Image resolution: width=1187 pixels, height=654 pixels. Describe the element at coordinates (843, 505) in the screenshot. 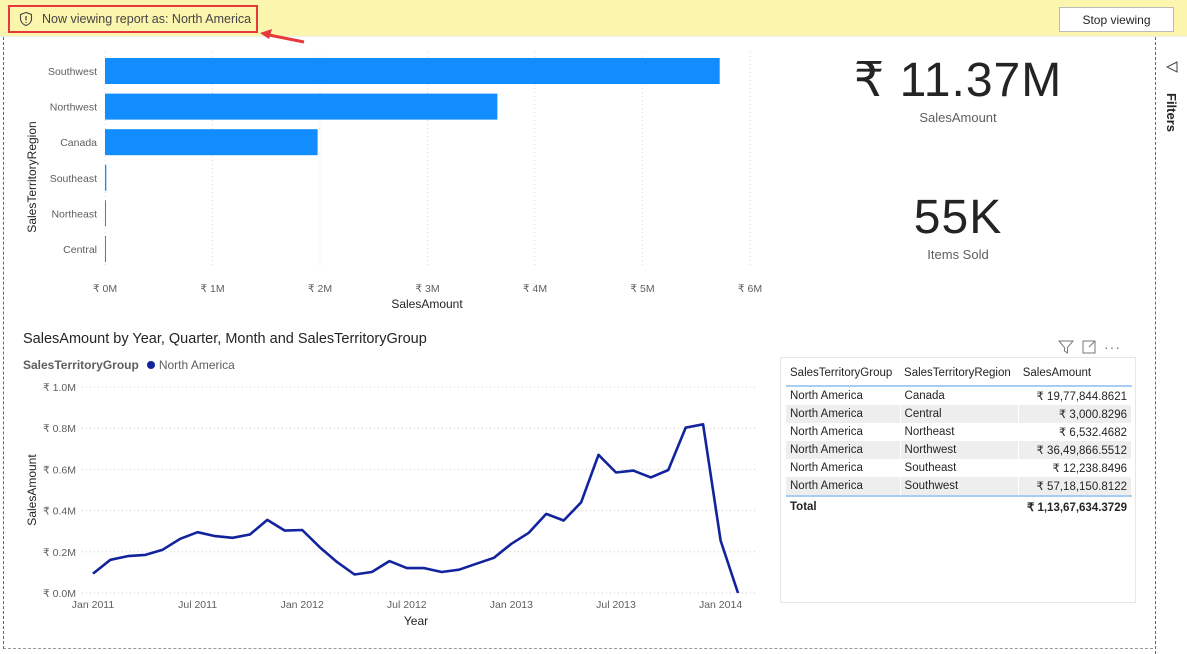

I see `total-label: Total` at that location.